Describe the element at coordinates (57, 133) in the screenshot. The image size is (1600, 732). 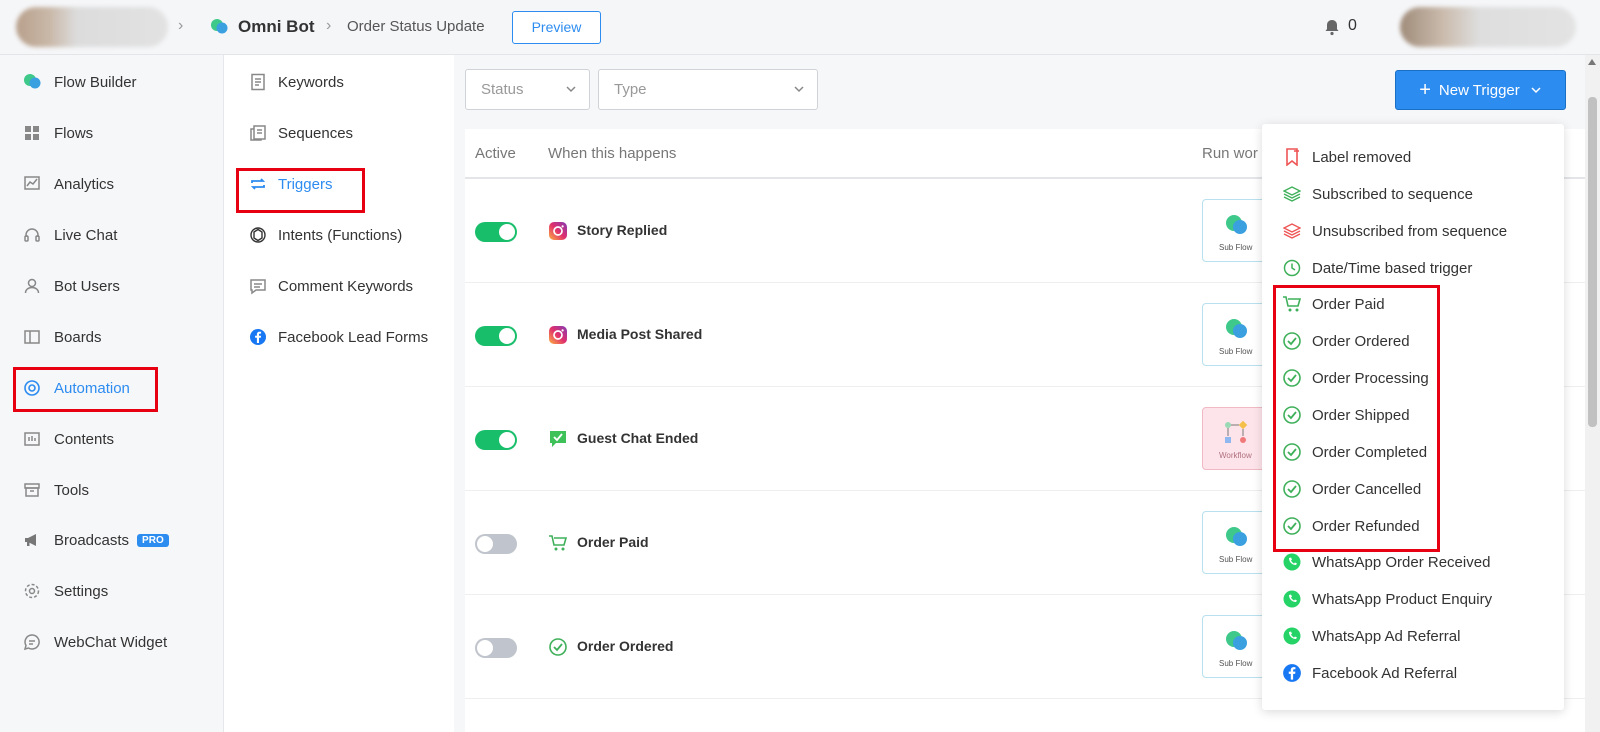
I see `sidebar-item-flows: Flows` at that location.